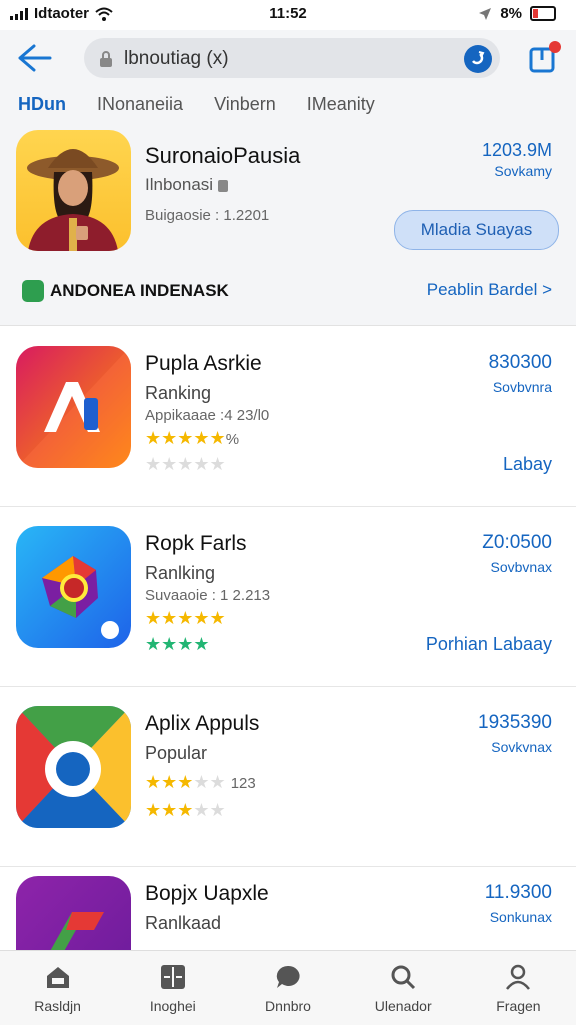  I want to click on rating-count: 123, so click(243, 783).